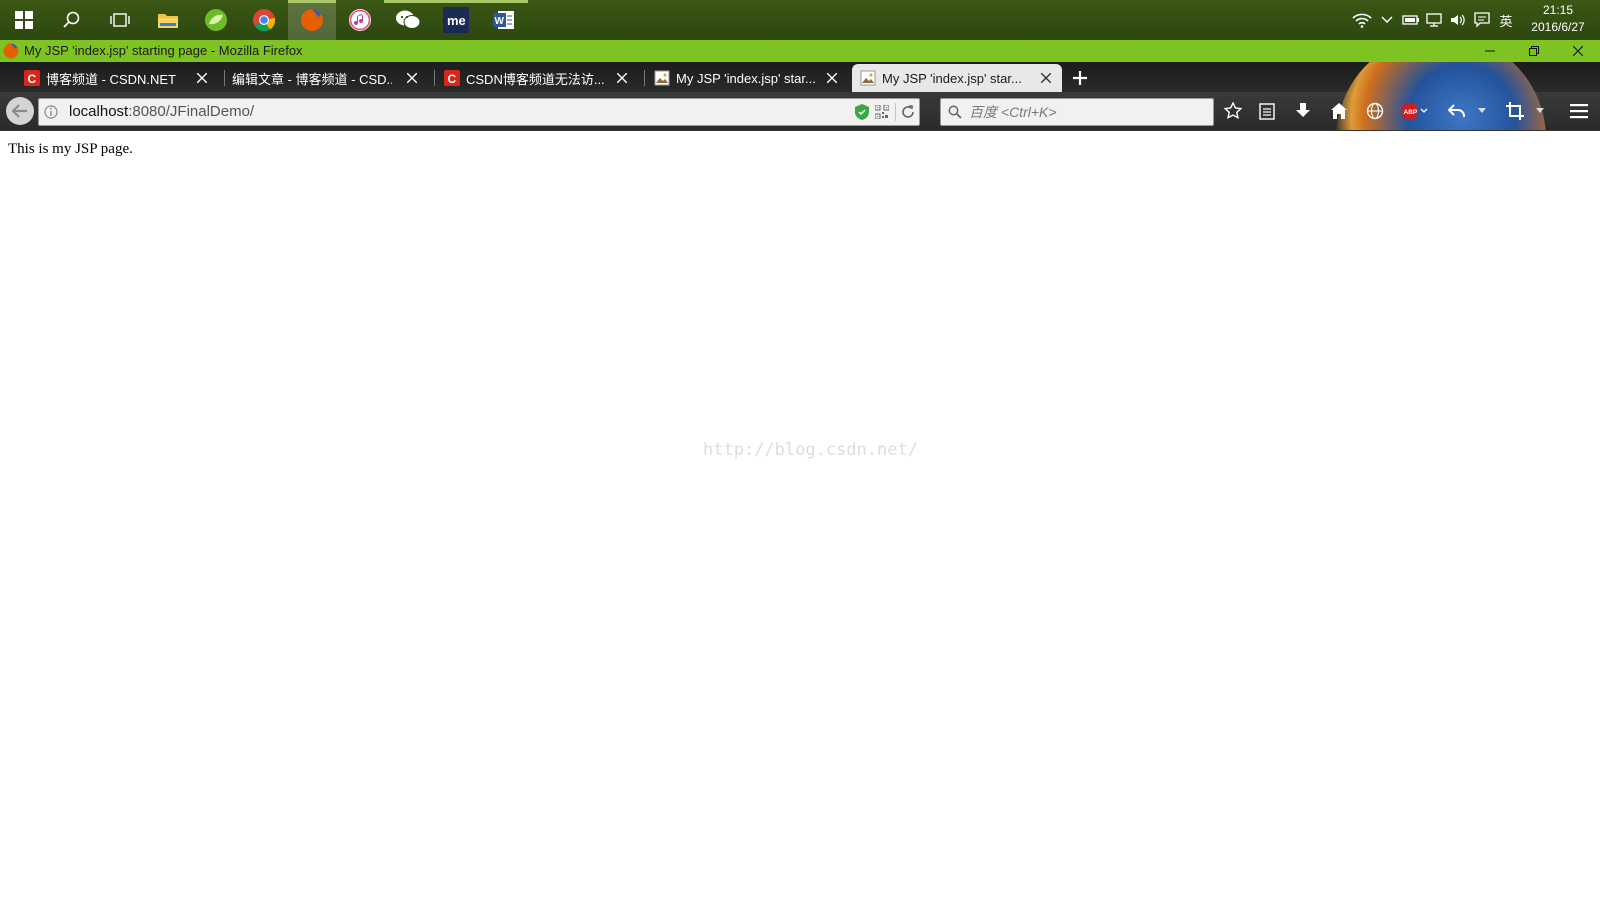 The width and height of the screenshot is (1600, 901). I want to click on reading-list-button, so click(1267, 111).